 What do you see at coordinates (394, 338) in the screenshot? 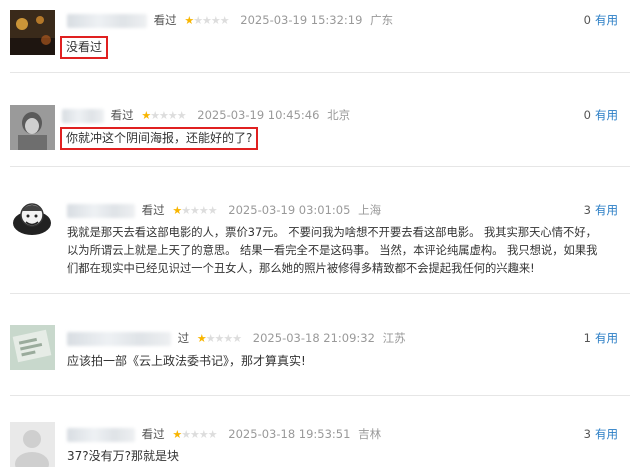
I see `comment-location: 江苏` at bounding box center [394, 338].